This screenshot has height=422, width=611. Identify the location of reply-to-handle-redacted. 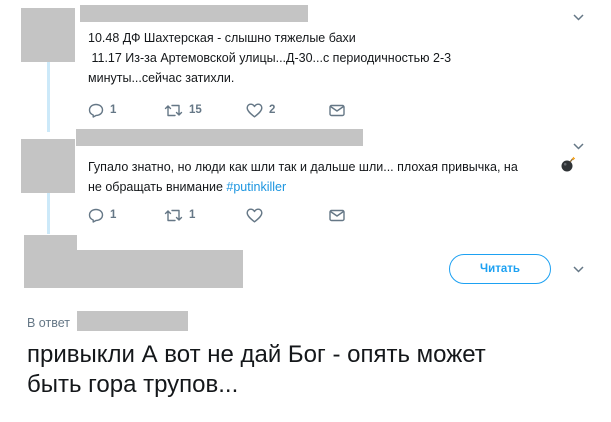
(132, 321).